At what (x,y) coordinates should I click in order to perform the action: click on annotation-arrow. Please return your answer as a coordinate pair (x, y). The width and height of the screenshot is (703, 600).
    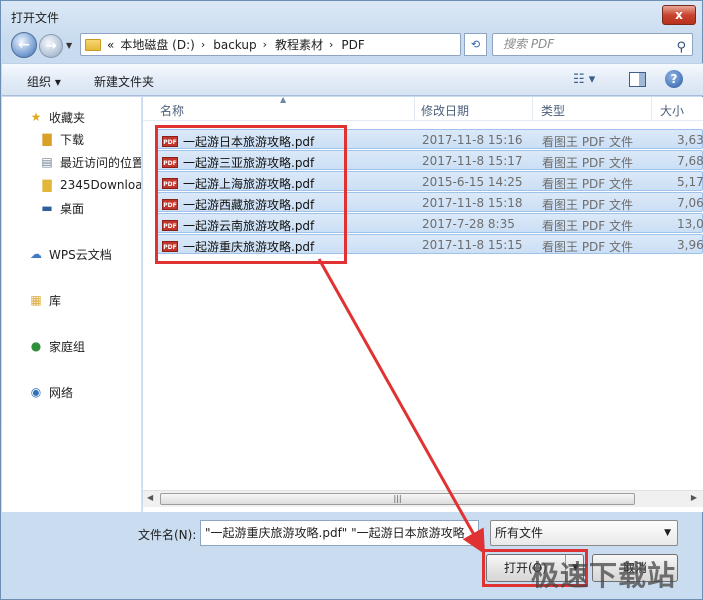
    Looking at the image, I should click on (401, 406).